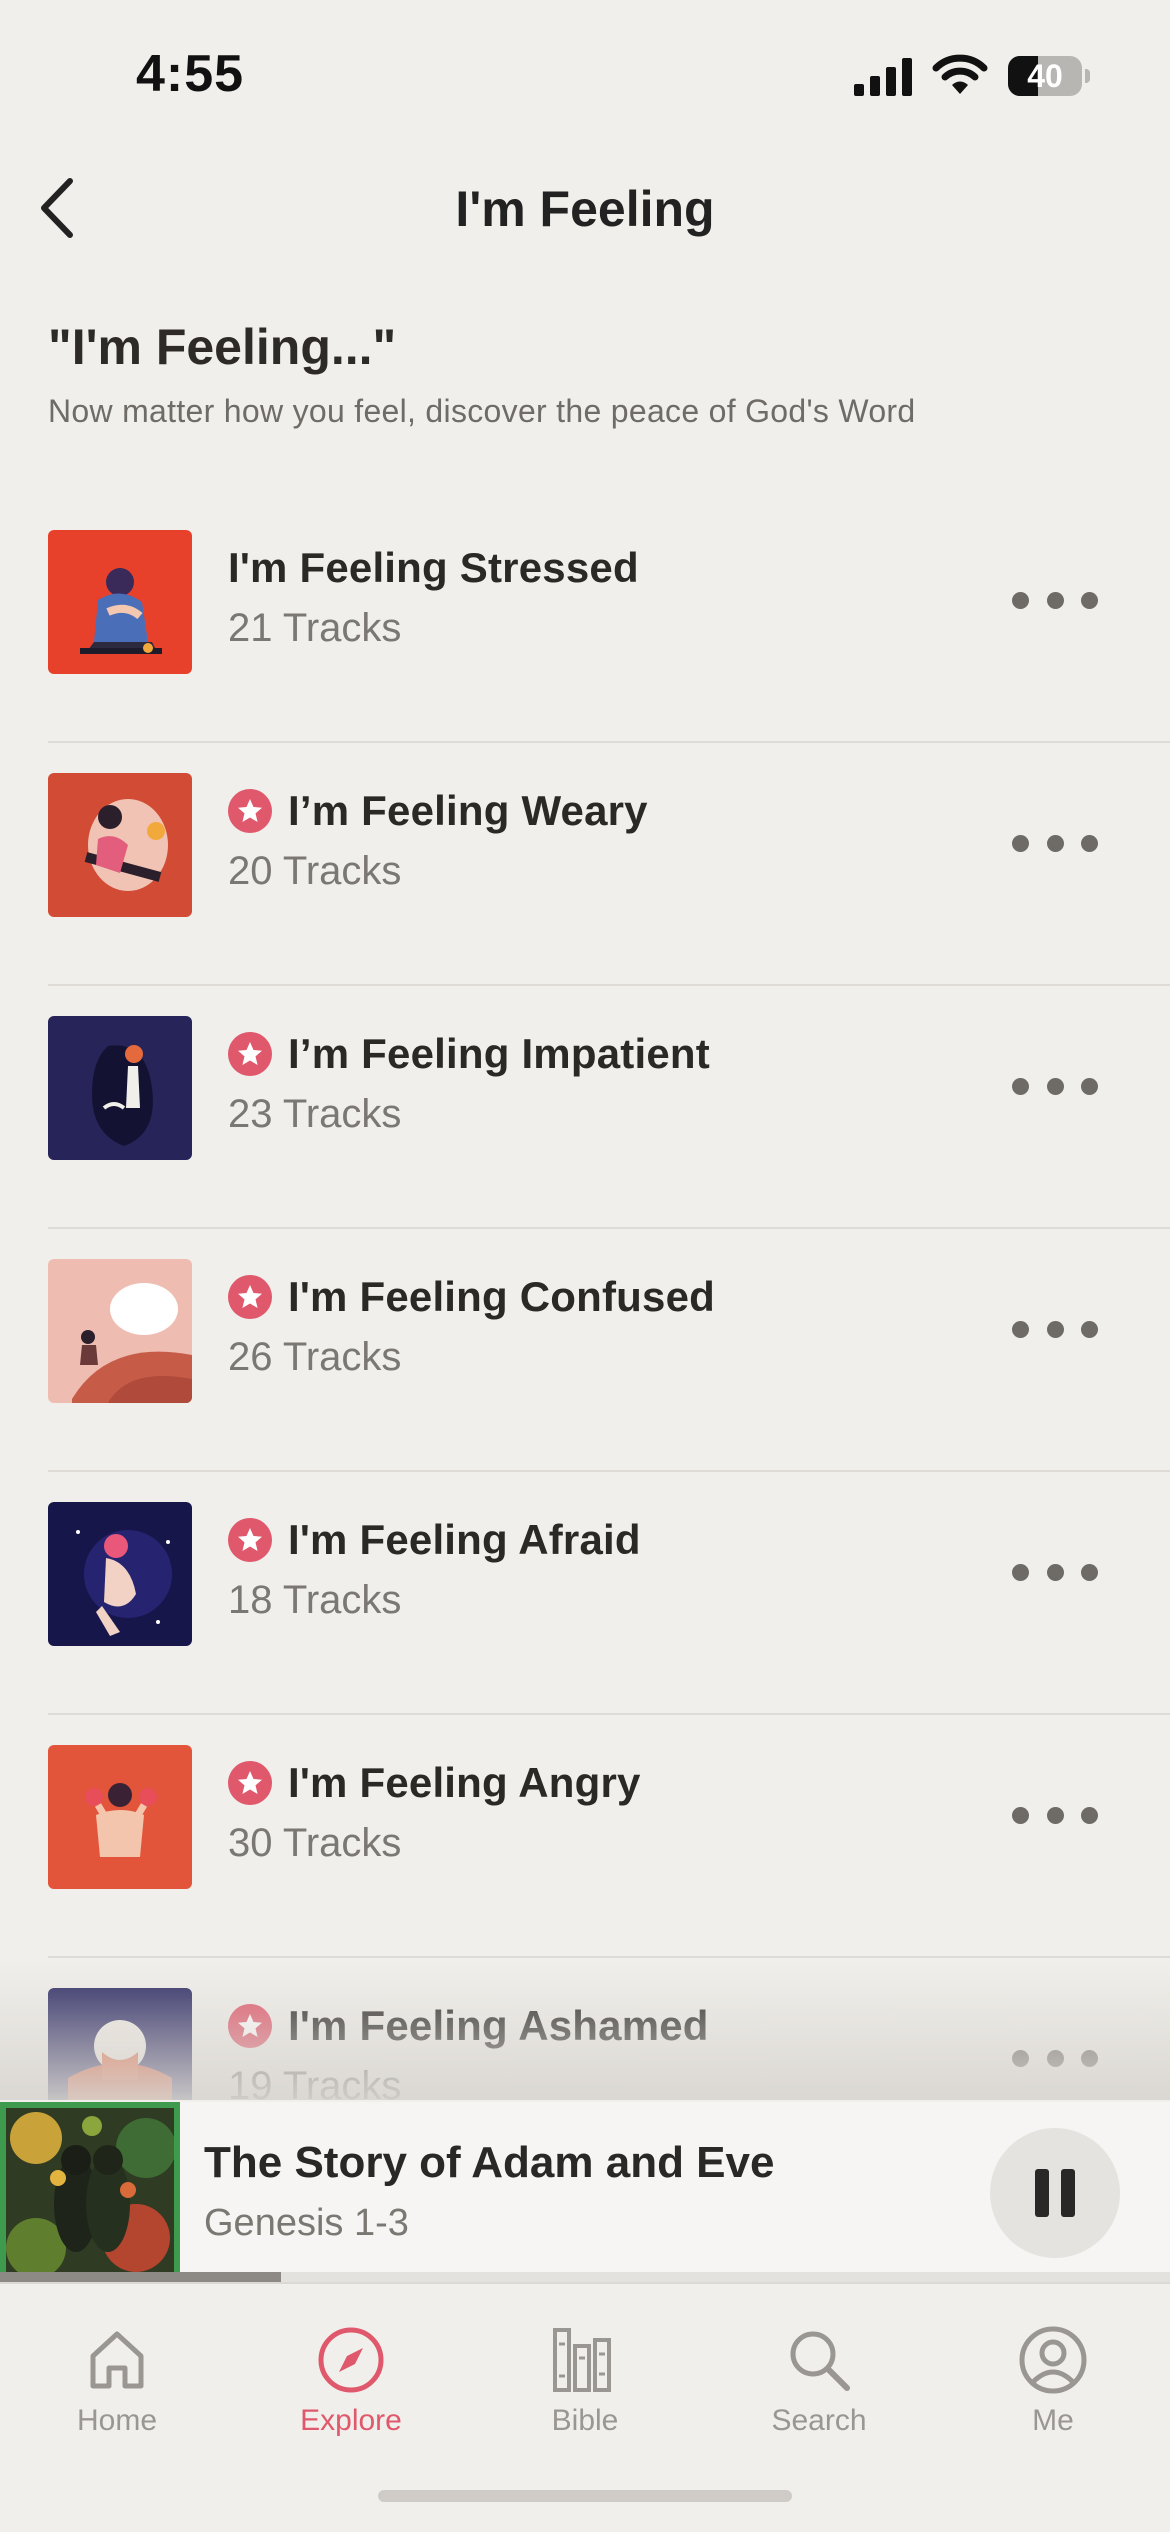 Image resolution: width=1170 pixels, height=2532 pixels. Describe the element at coordinates (315, 1600) in the screenshot. I see `playlist-track-count: 18 Tracks` at that location.